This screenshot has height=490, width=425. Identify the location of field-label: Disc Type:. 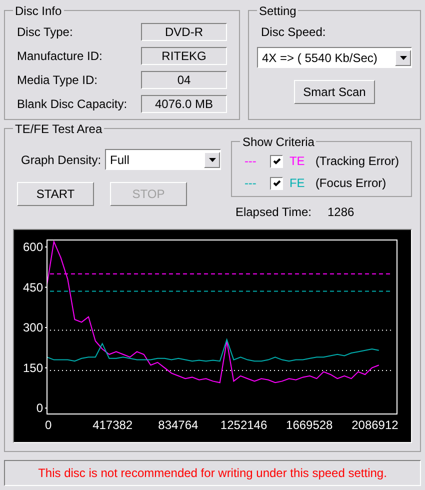
(45, 32).